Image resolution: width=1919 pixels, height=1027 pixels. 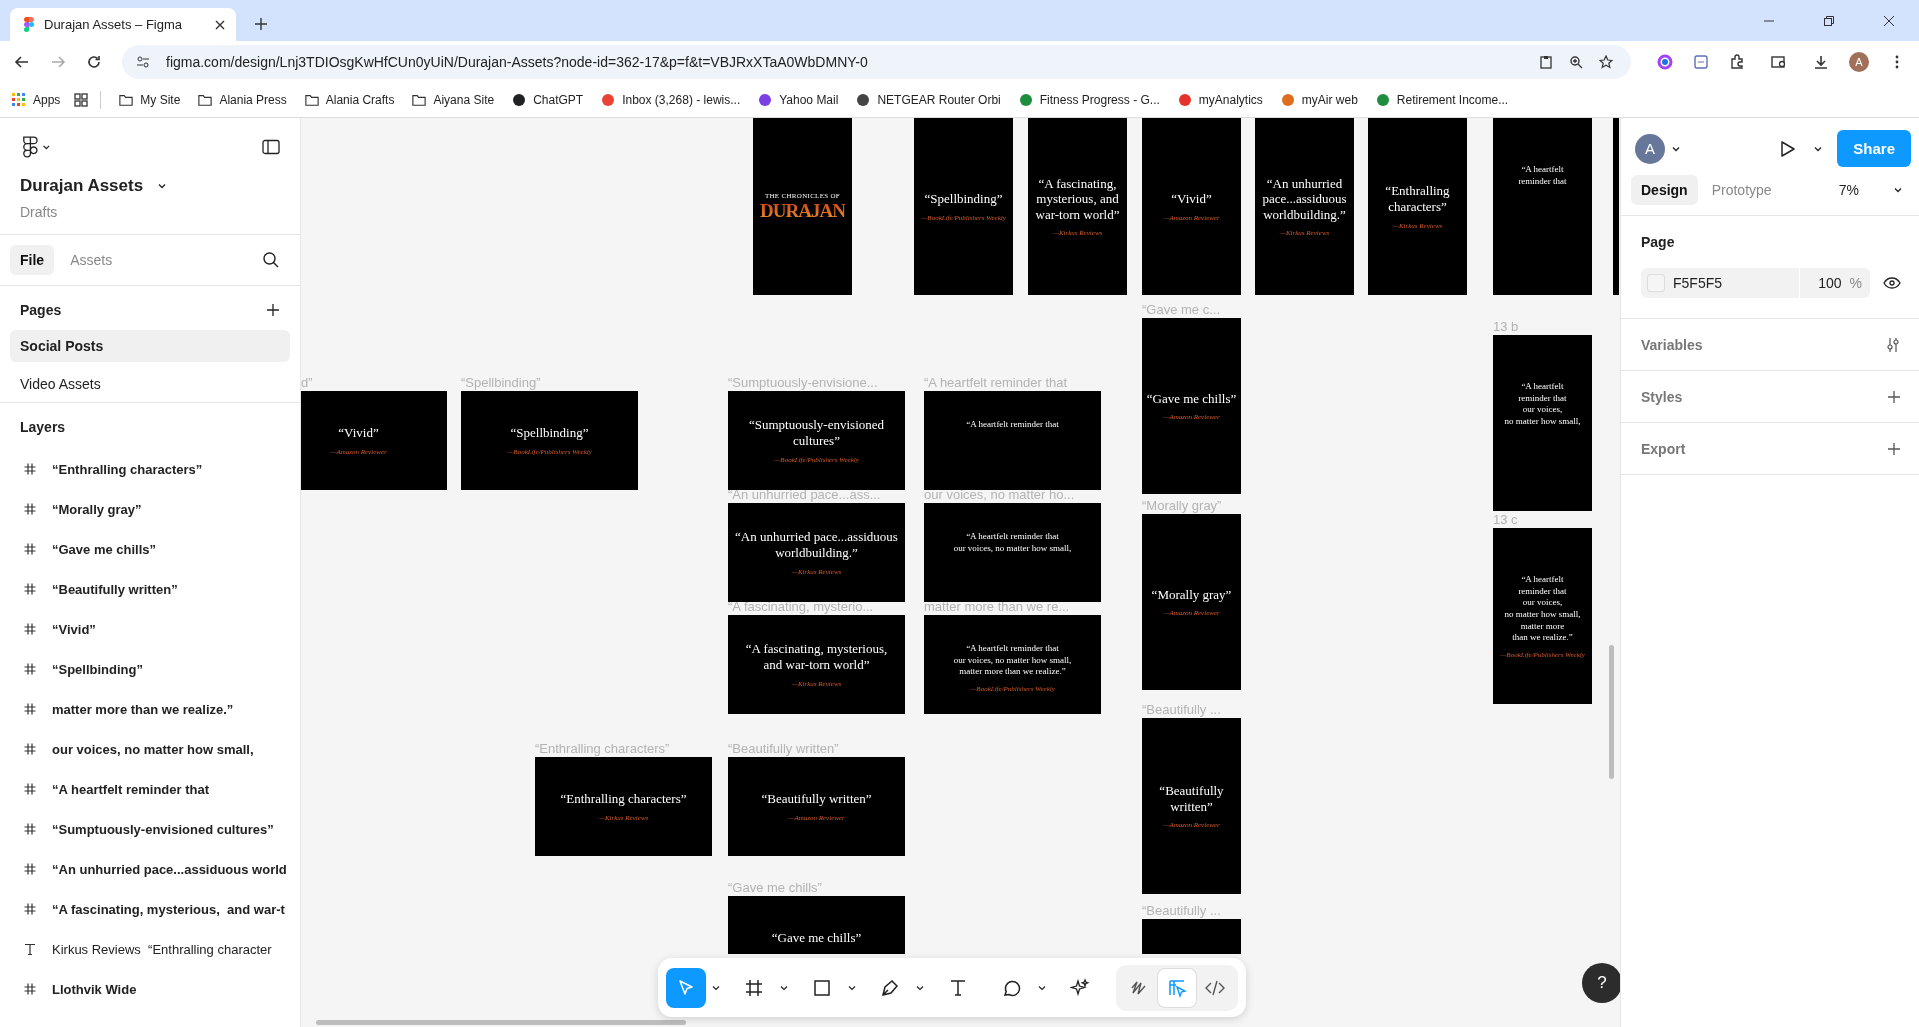 I want to click on layer-item: “Vivid”, so click(x=74, y=629).